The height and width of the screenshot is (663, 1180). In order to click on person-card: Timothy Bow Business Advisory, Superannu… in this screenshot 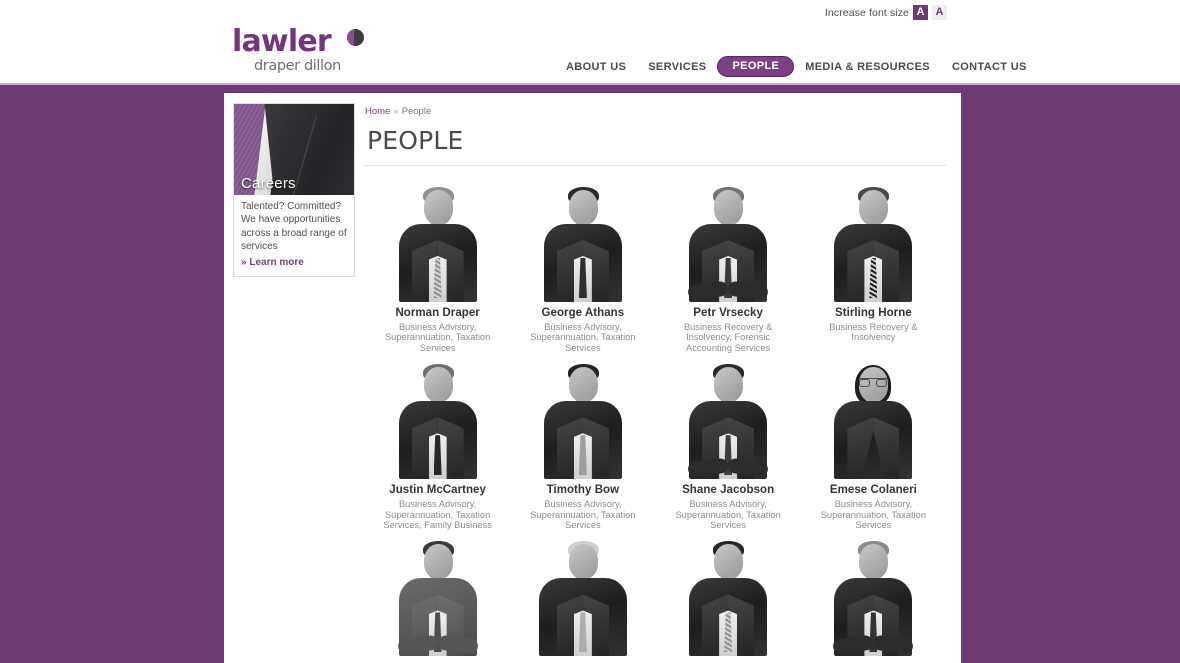, I will do `click(582, 445)`.